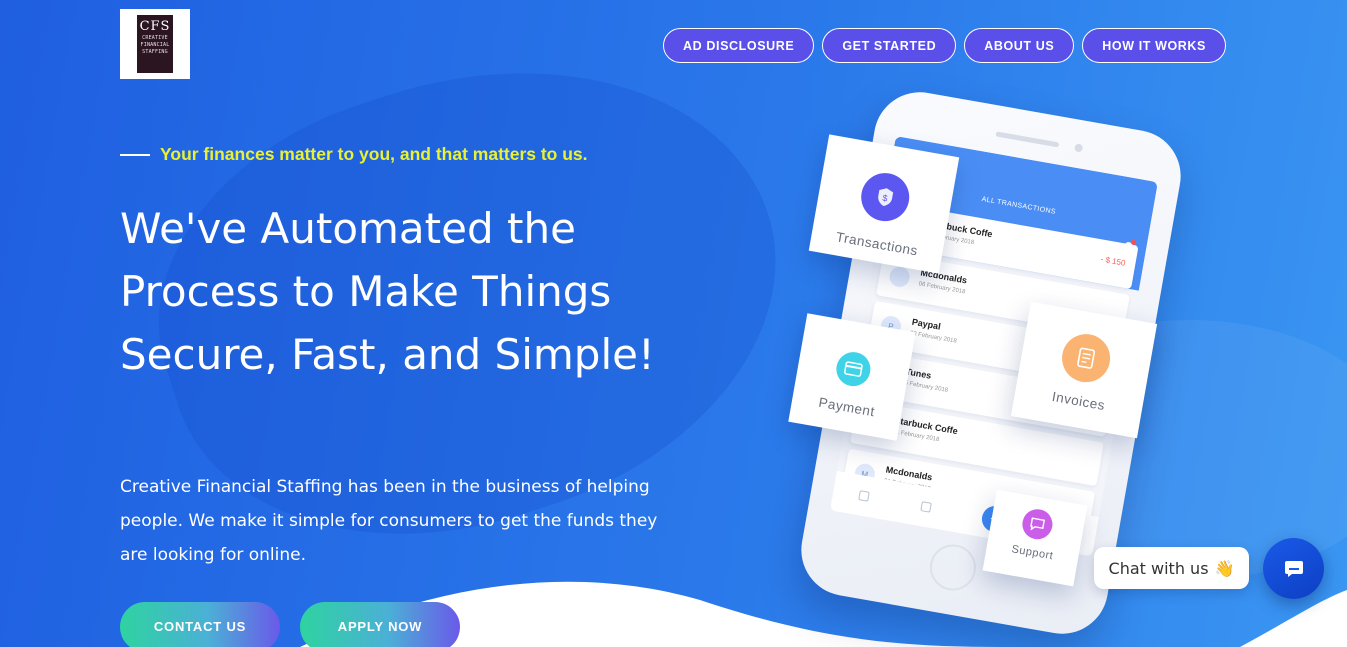 This screenshot has width=1347, height=647. I want to click on wave-emoji-icon: 👋, so click(1224, 568).